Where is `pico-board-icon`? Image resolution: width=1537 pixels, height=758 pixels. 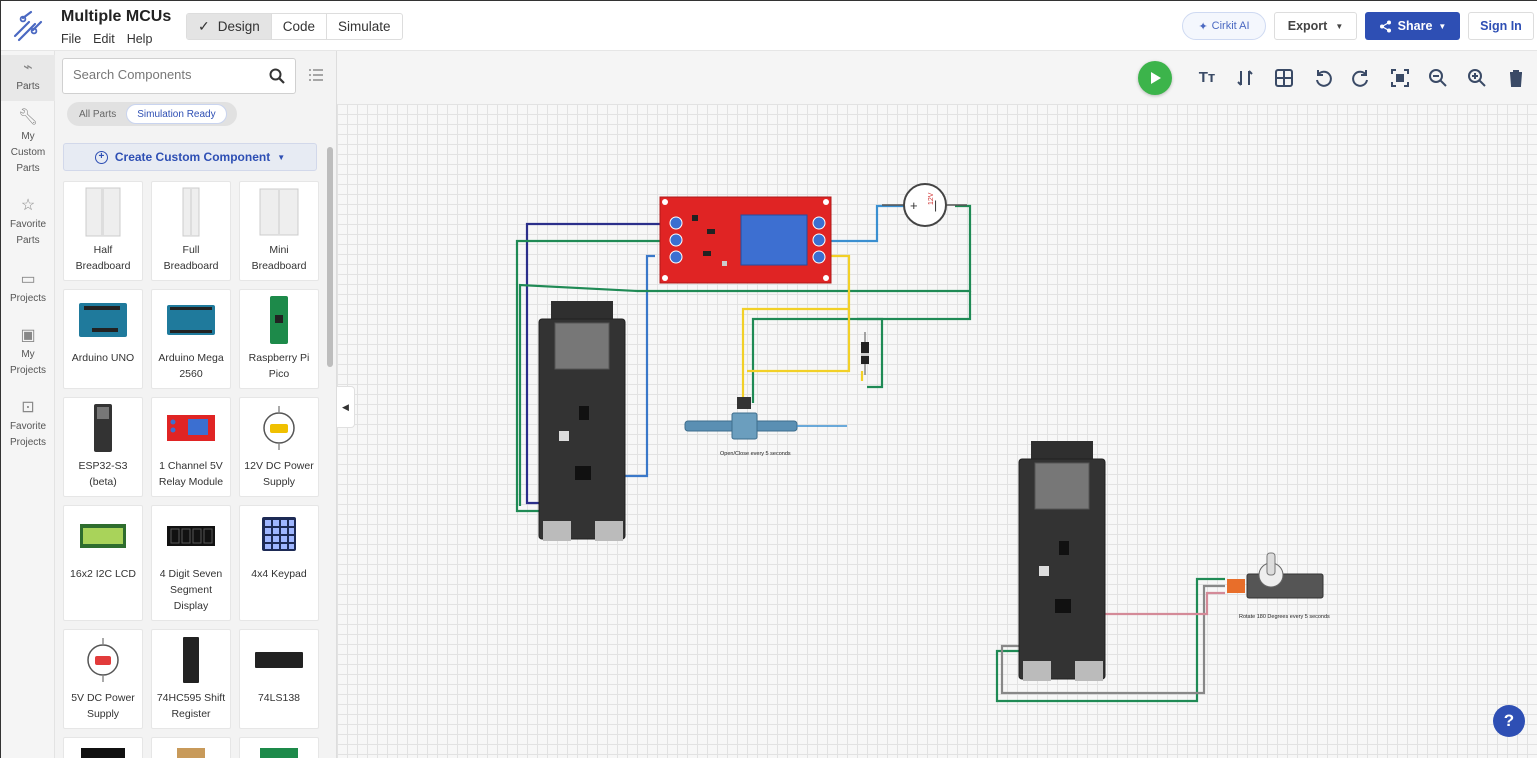
pico-board-icon is located at coordinates (279, 320).